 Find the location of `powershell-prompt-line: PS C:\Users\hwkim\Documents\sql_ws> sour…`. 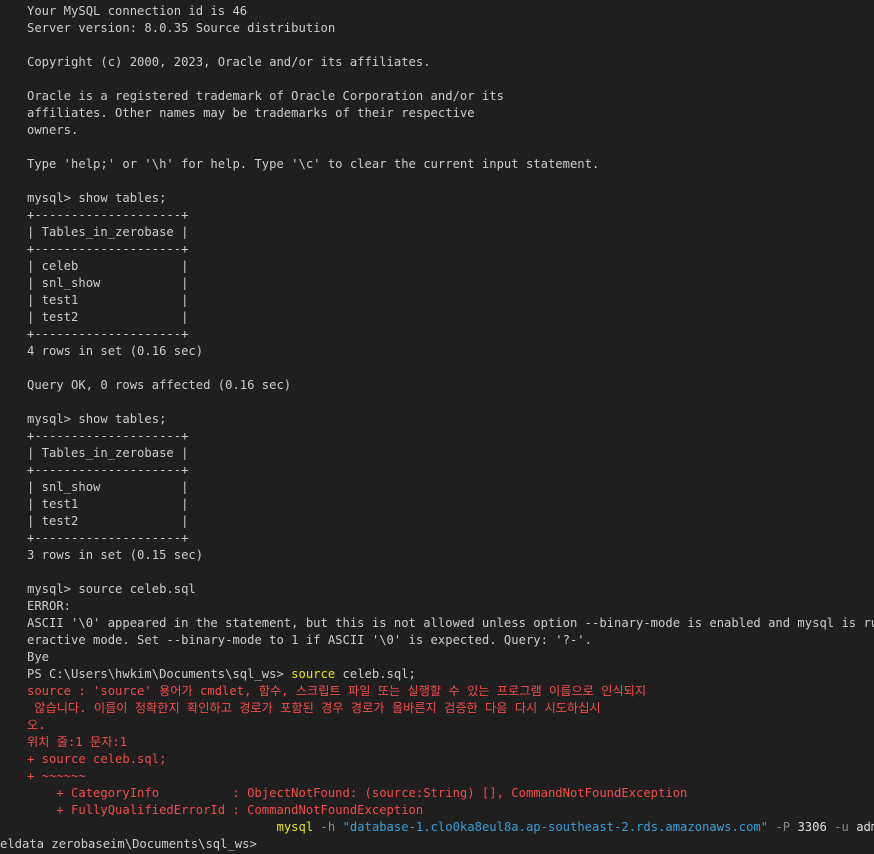

powershell-prompt-line: PS C:\Users\hwkim\Documents\sql_ws> sour… is located at coordinates (450, 674).